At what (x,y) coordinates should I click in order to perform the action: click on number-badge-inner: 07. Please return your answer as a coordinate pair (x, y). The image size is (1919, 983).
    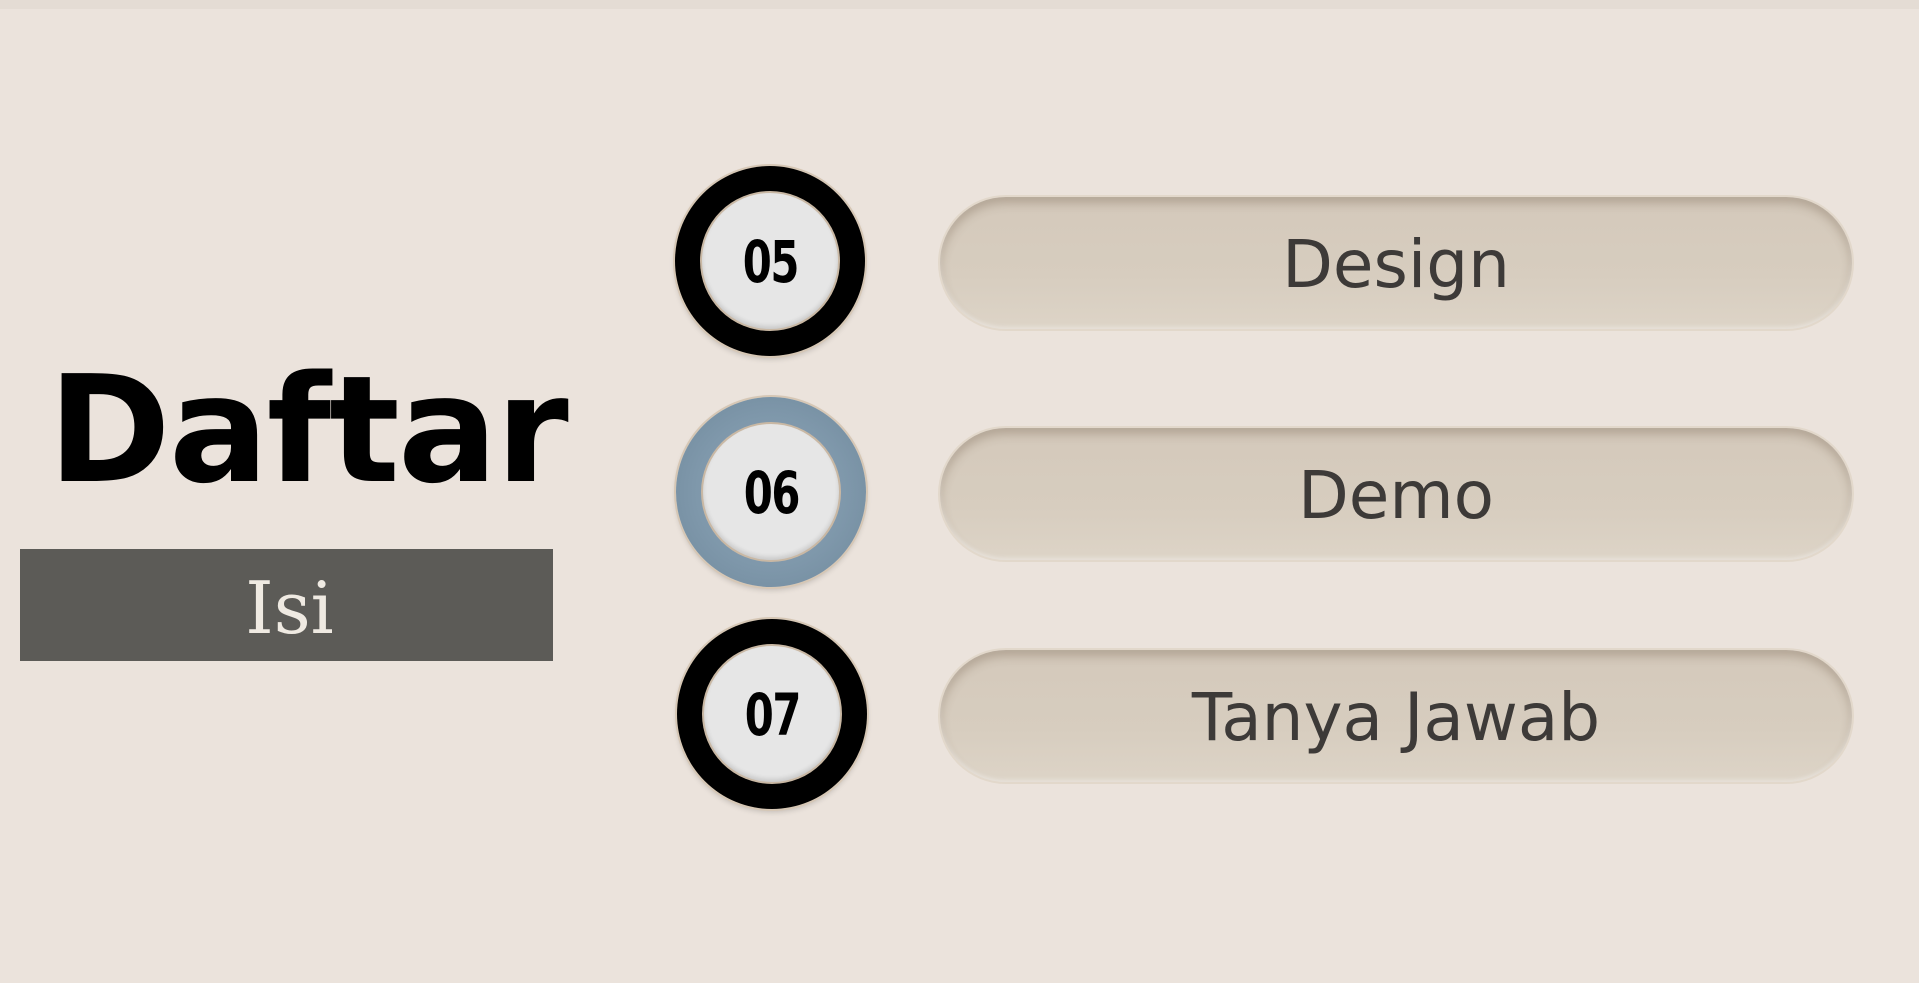
    Looking at the image, I should click on (772, 714).